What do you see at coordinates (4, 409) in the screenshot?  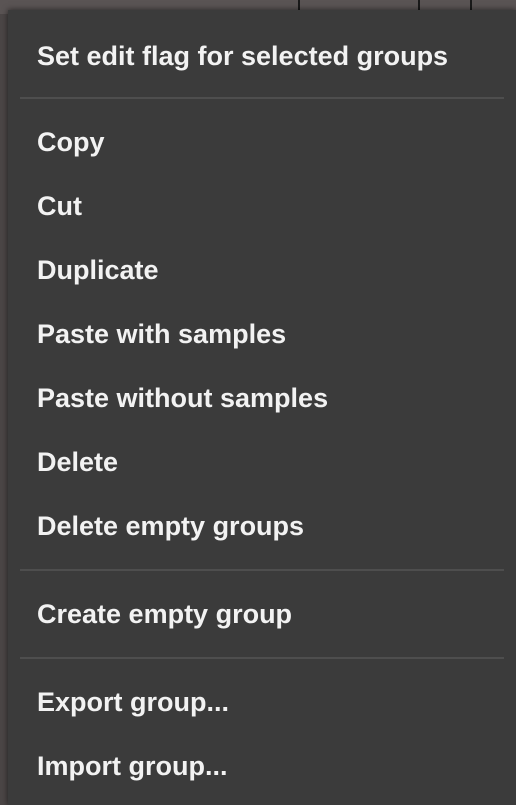 I see `background-left-edge` at bounding box center [4, 409].